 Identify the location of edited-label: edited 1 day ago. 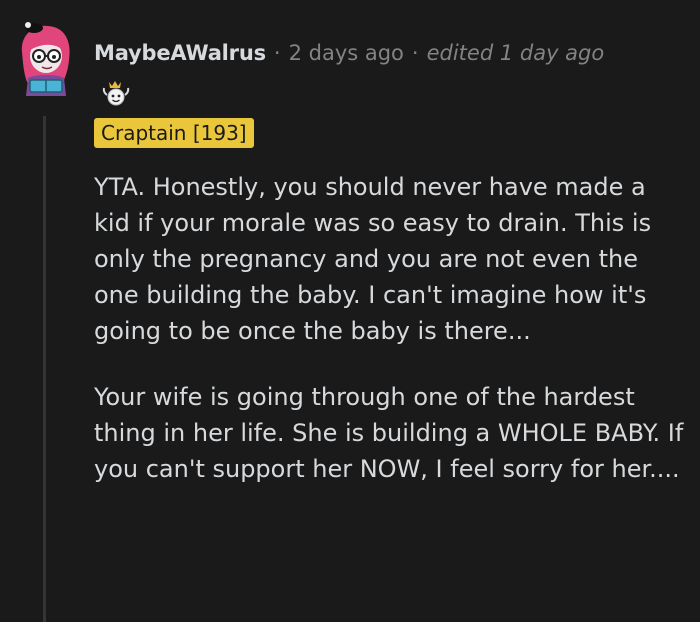
(515, 53).